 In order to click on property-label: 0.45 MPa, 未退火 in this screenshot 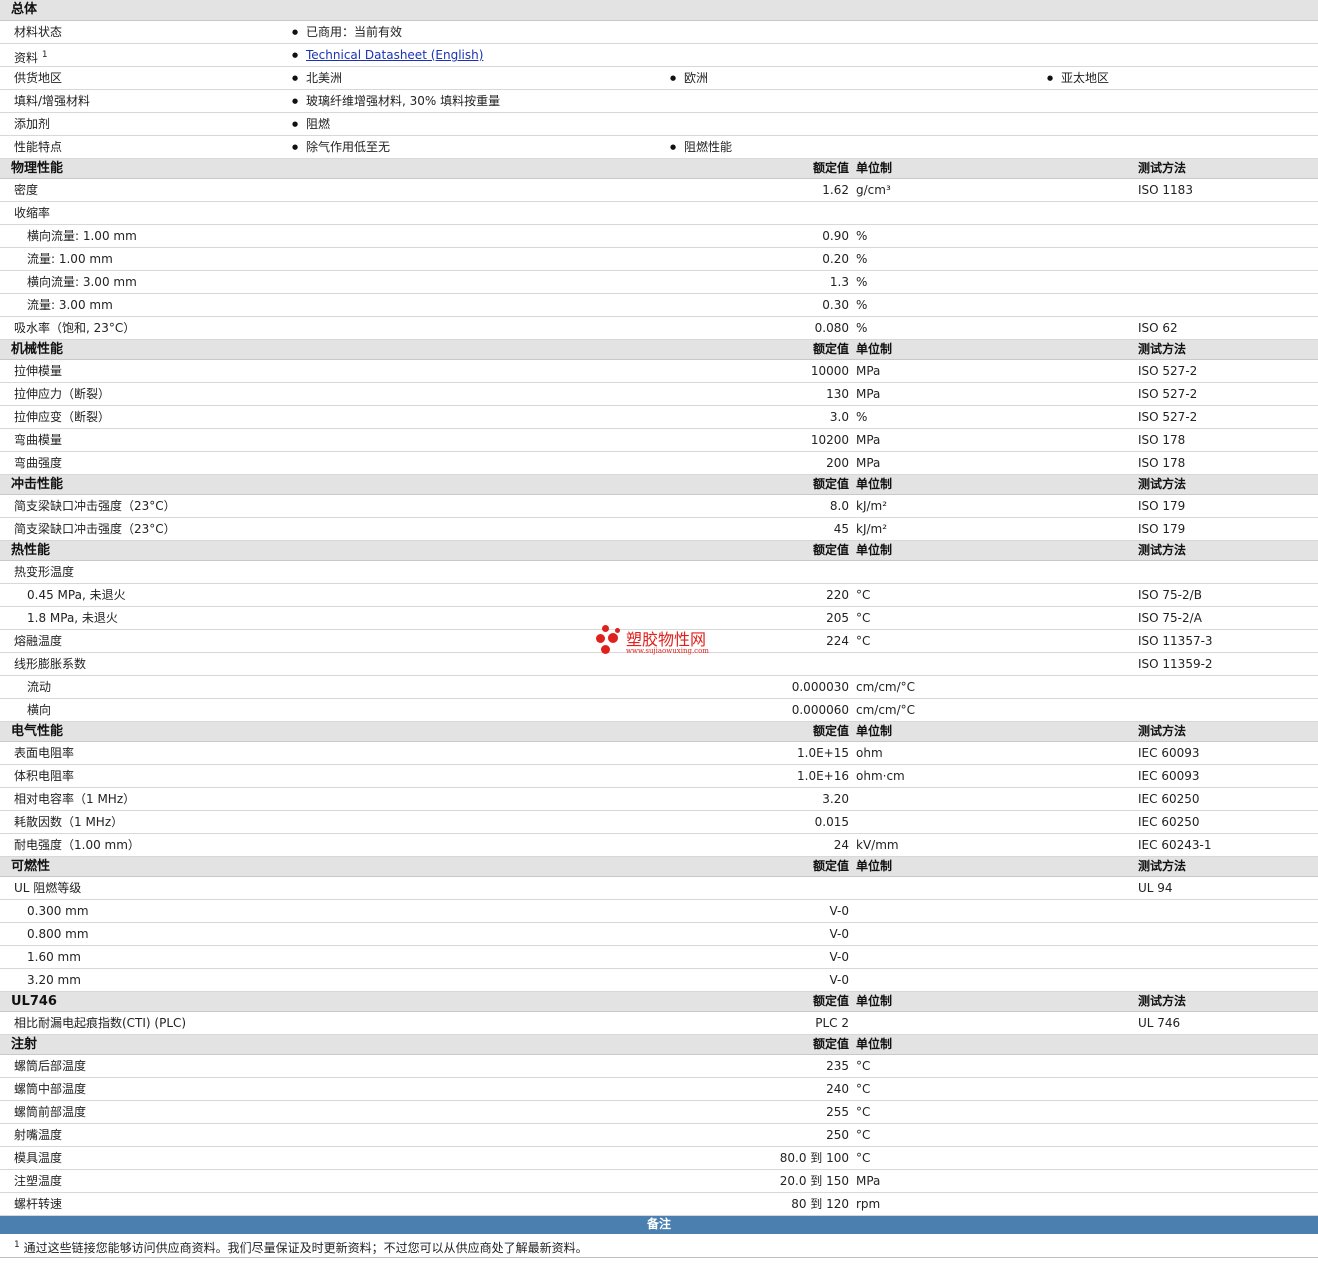, I will do `click(76, 595)`.